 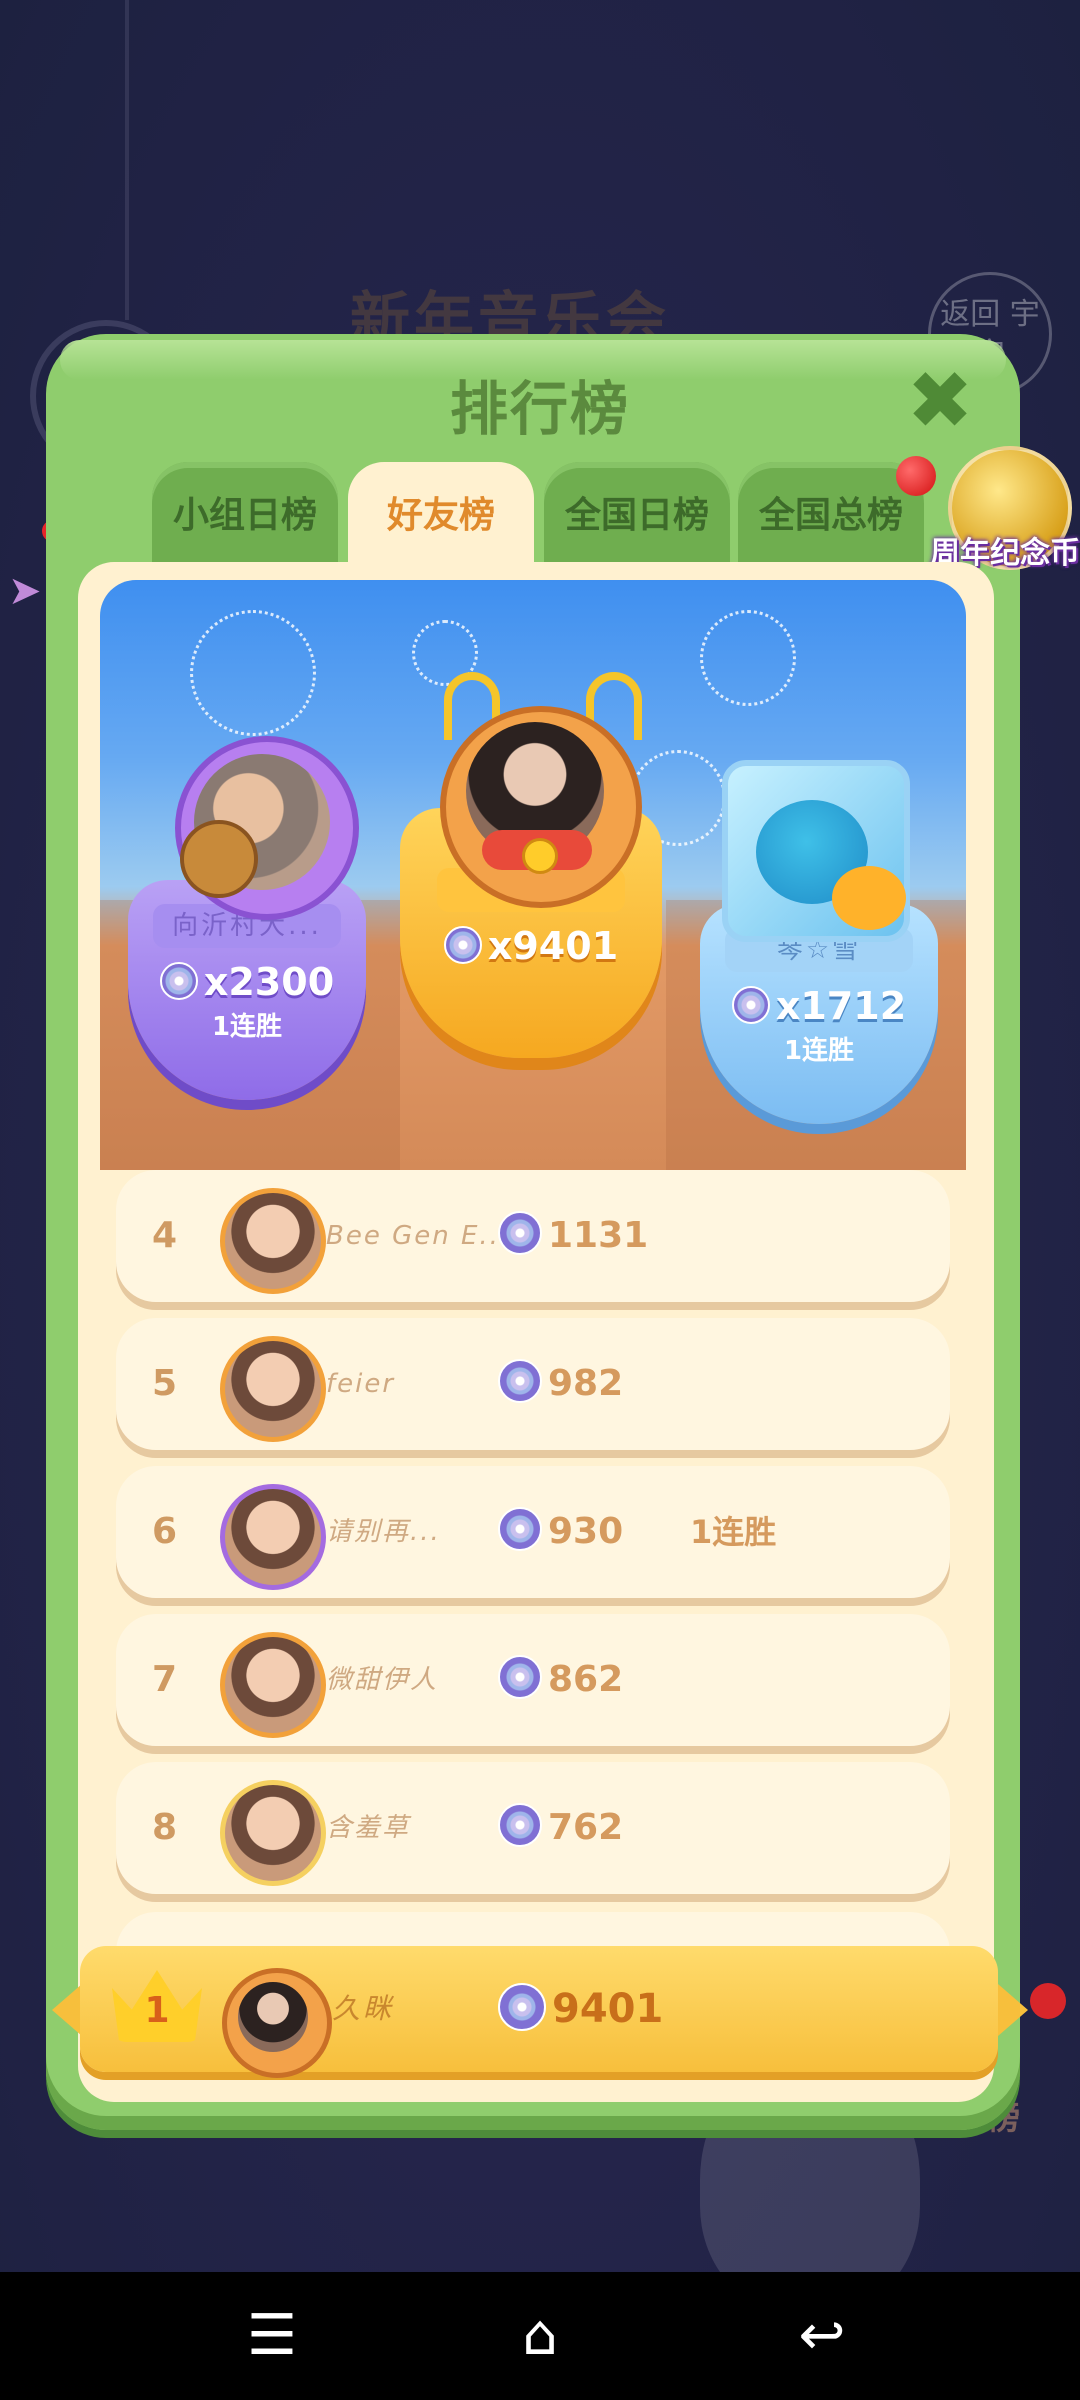 What do you see at coordinates (25, 591) in the screenshot?
I see `side-arrow-icon: ➤` at bounding box center [25, 591].